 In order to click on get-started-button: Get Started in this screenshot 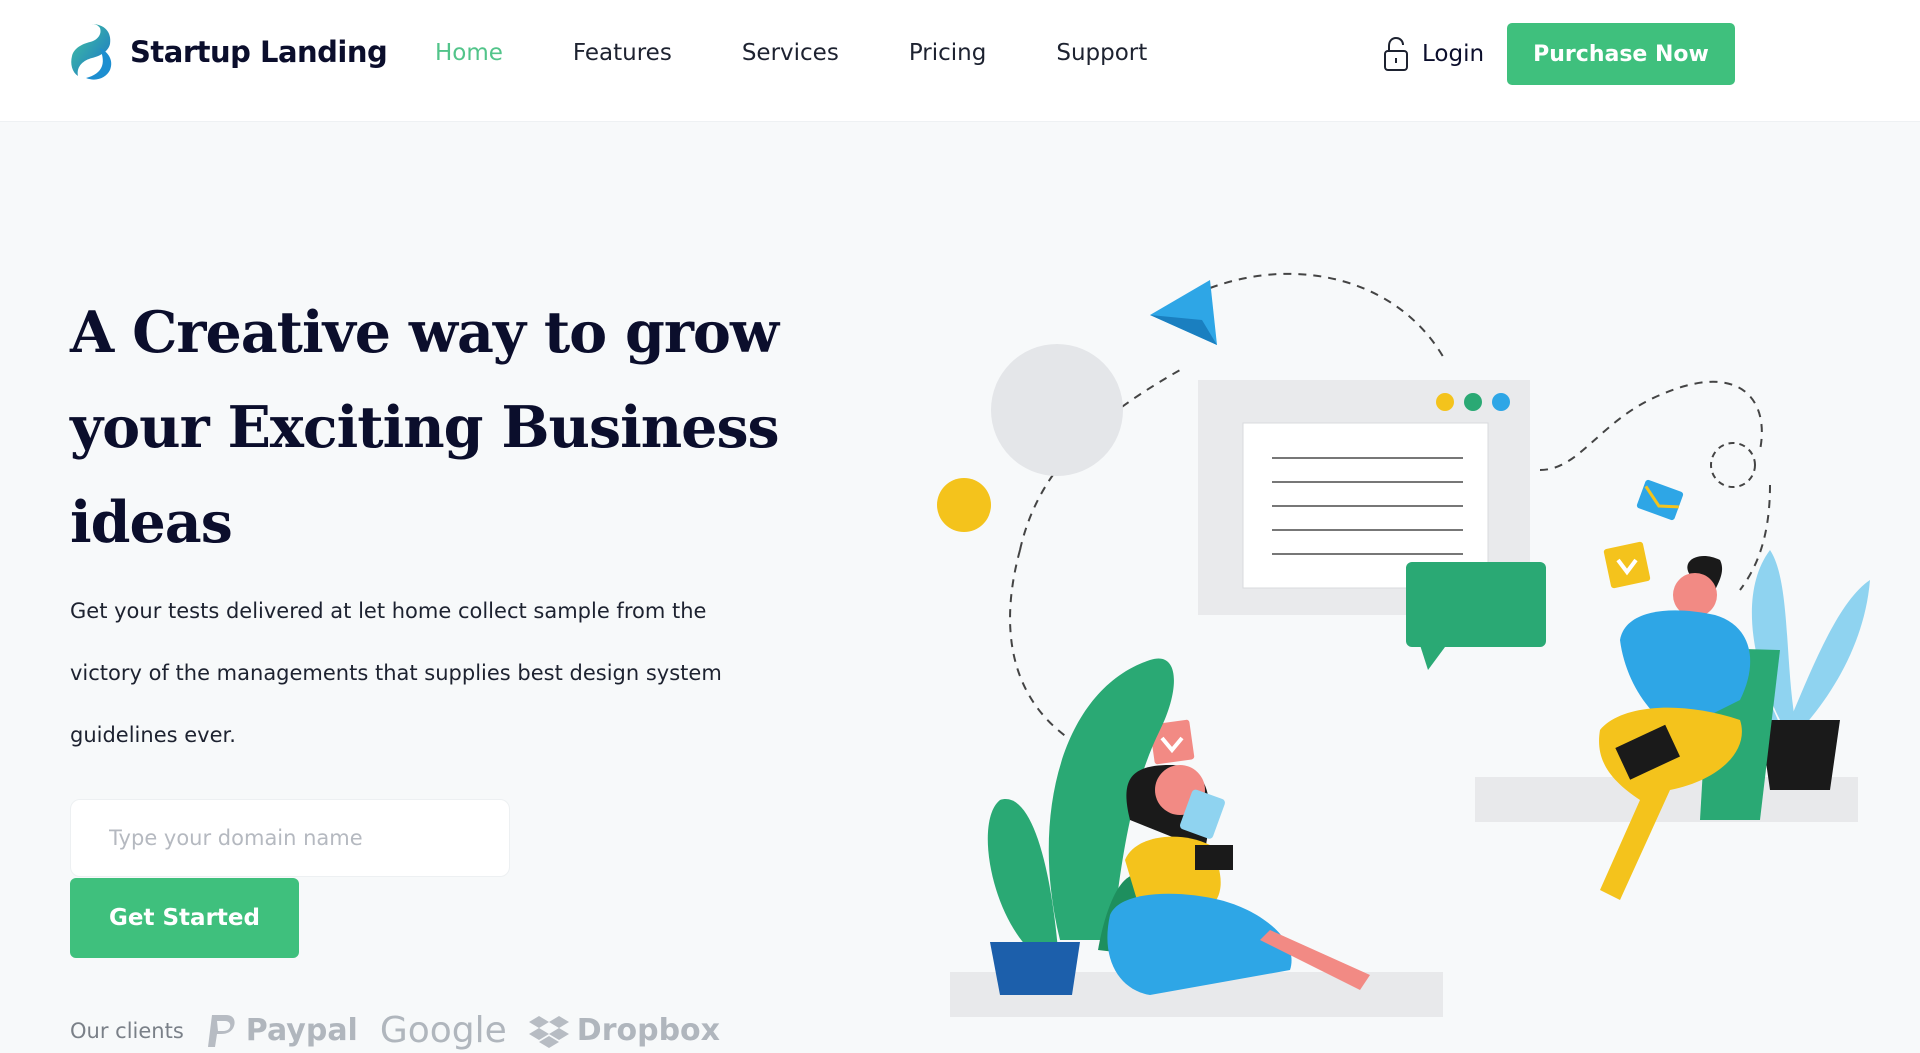, I will do `click(184, 918)`.